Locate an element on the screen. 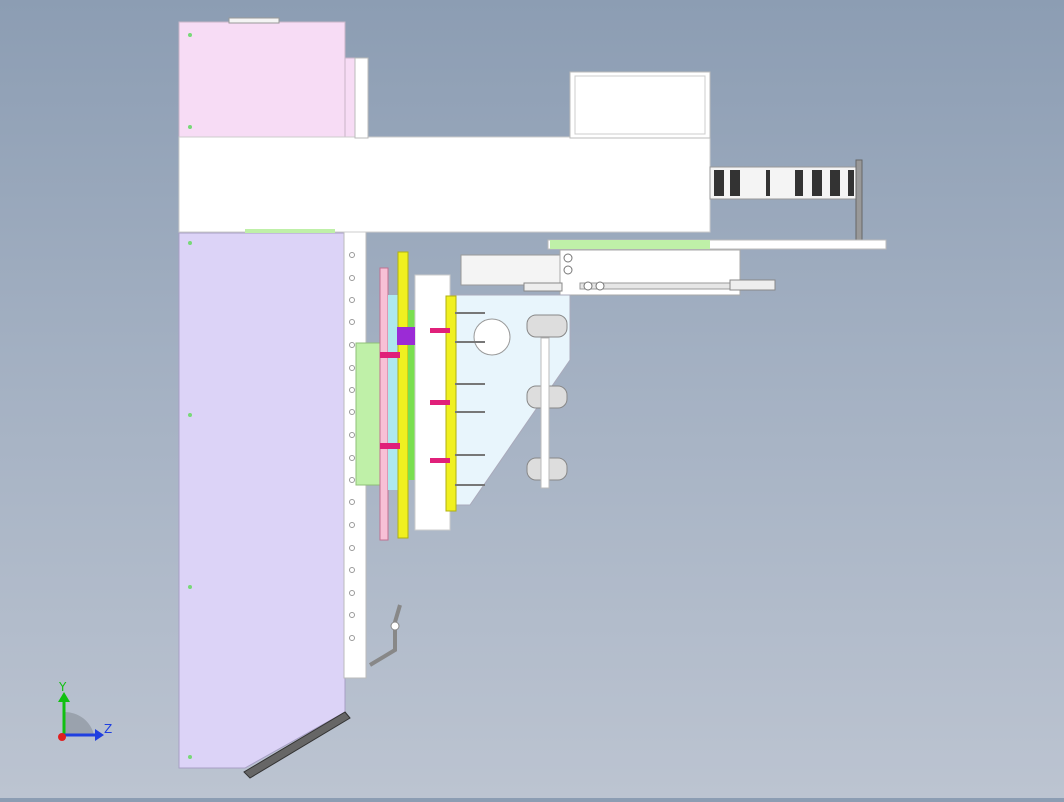 Image resolution: width=1064 pixels, height=802 pixels. gripper-head is located at coordinates (463, 396).